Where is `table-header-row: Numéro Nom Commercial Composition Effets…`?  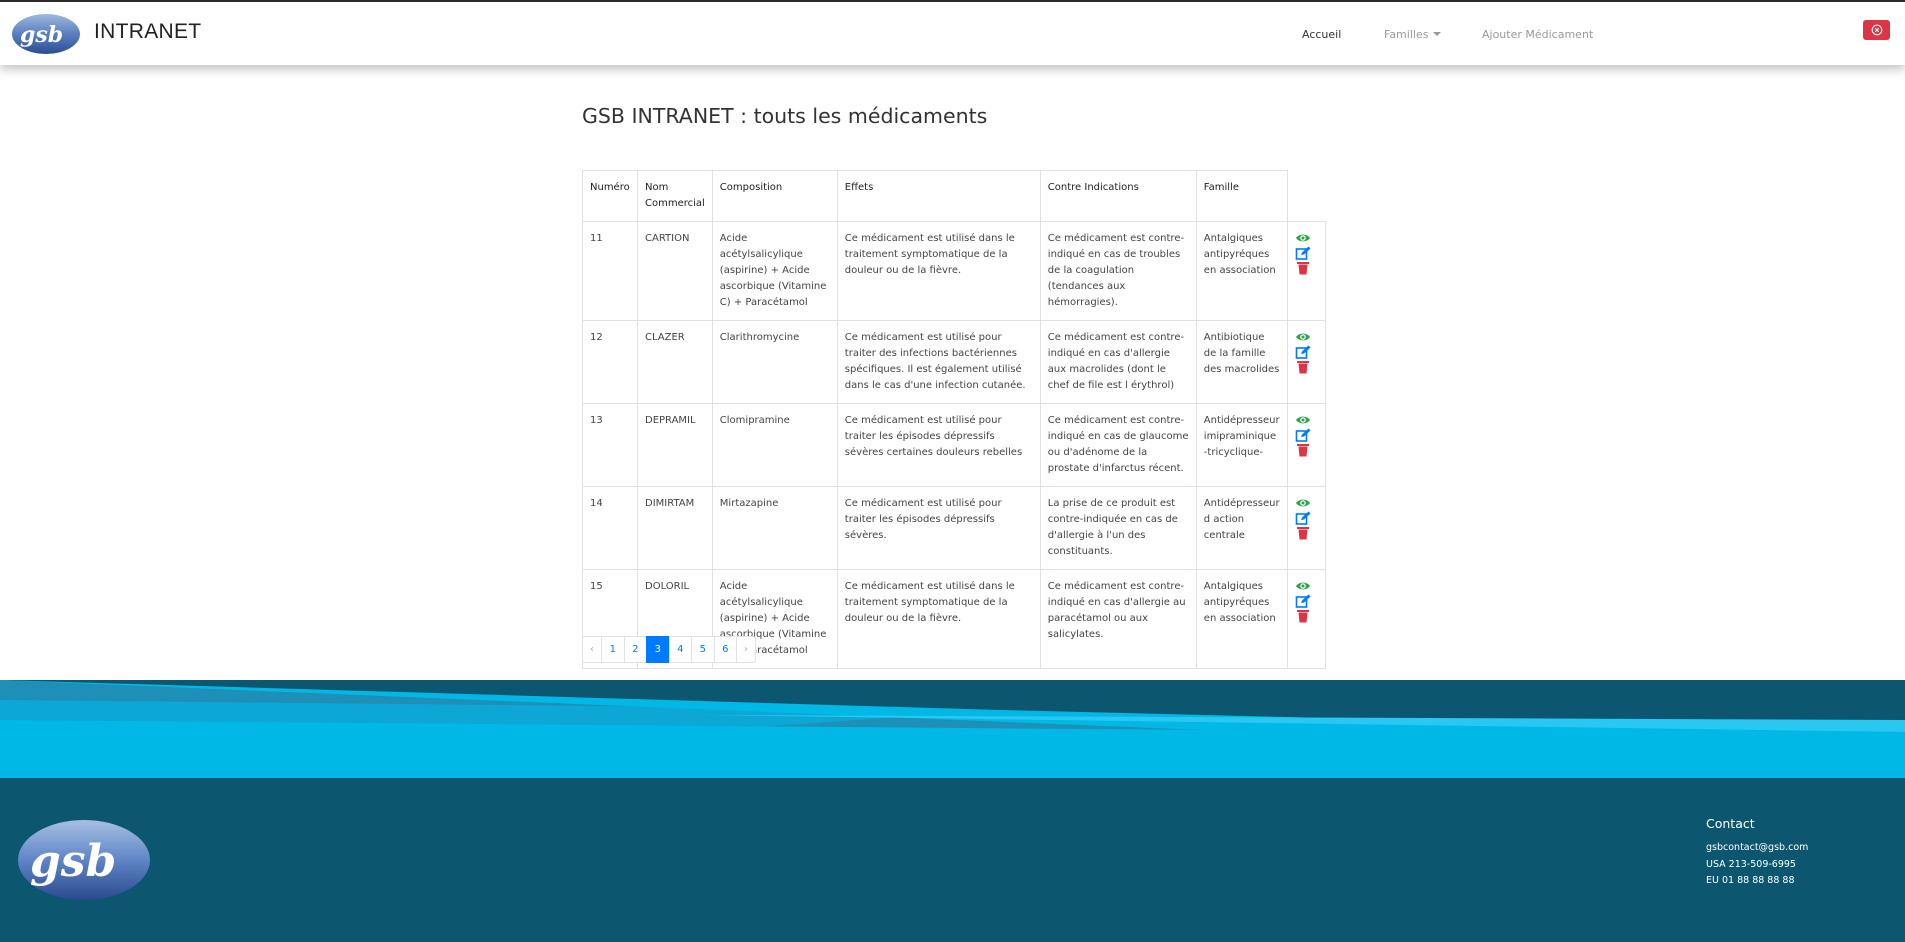
table-header-row: Numéro Nom Commercial Composition Effets… is located at coordinates (954, 196).